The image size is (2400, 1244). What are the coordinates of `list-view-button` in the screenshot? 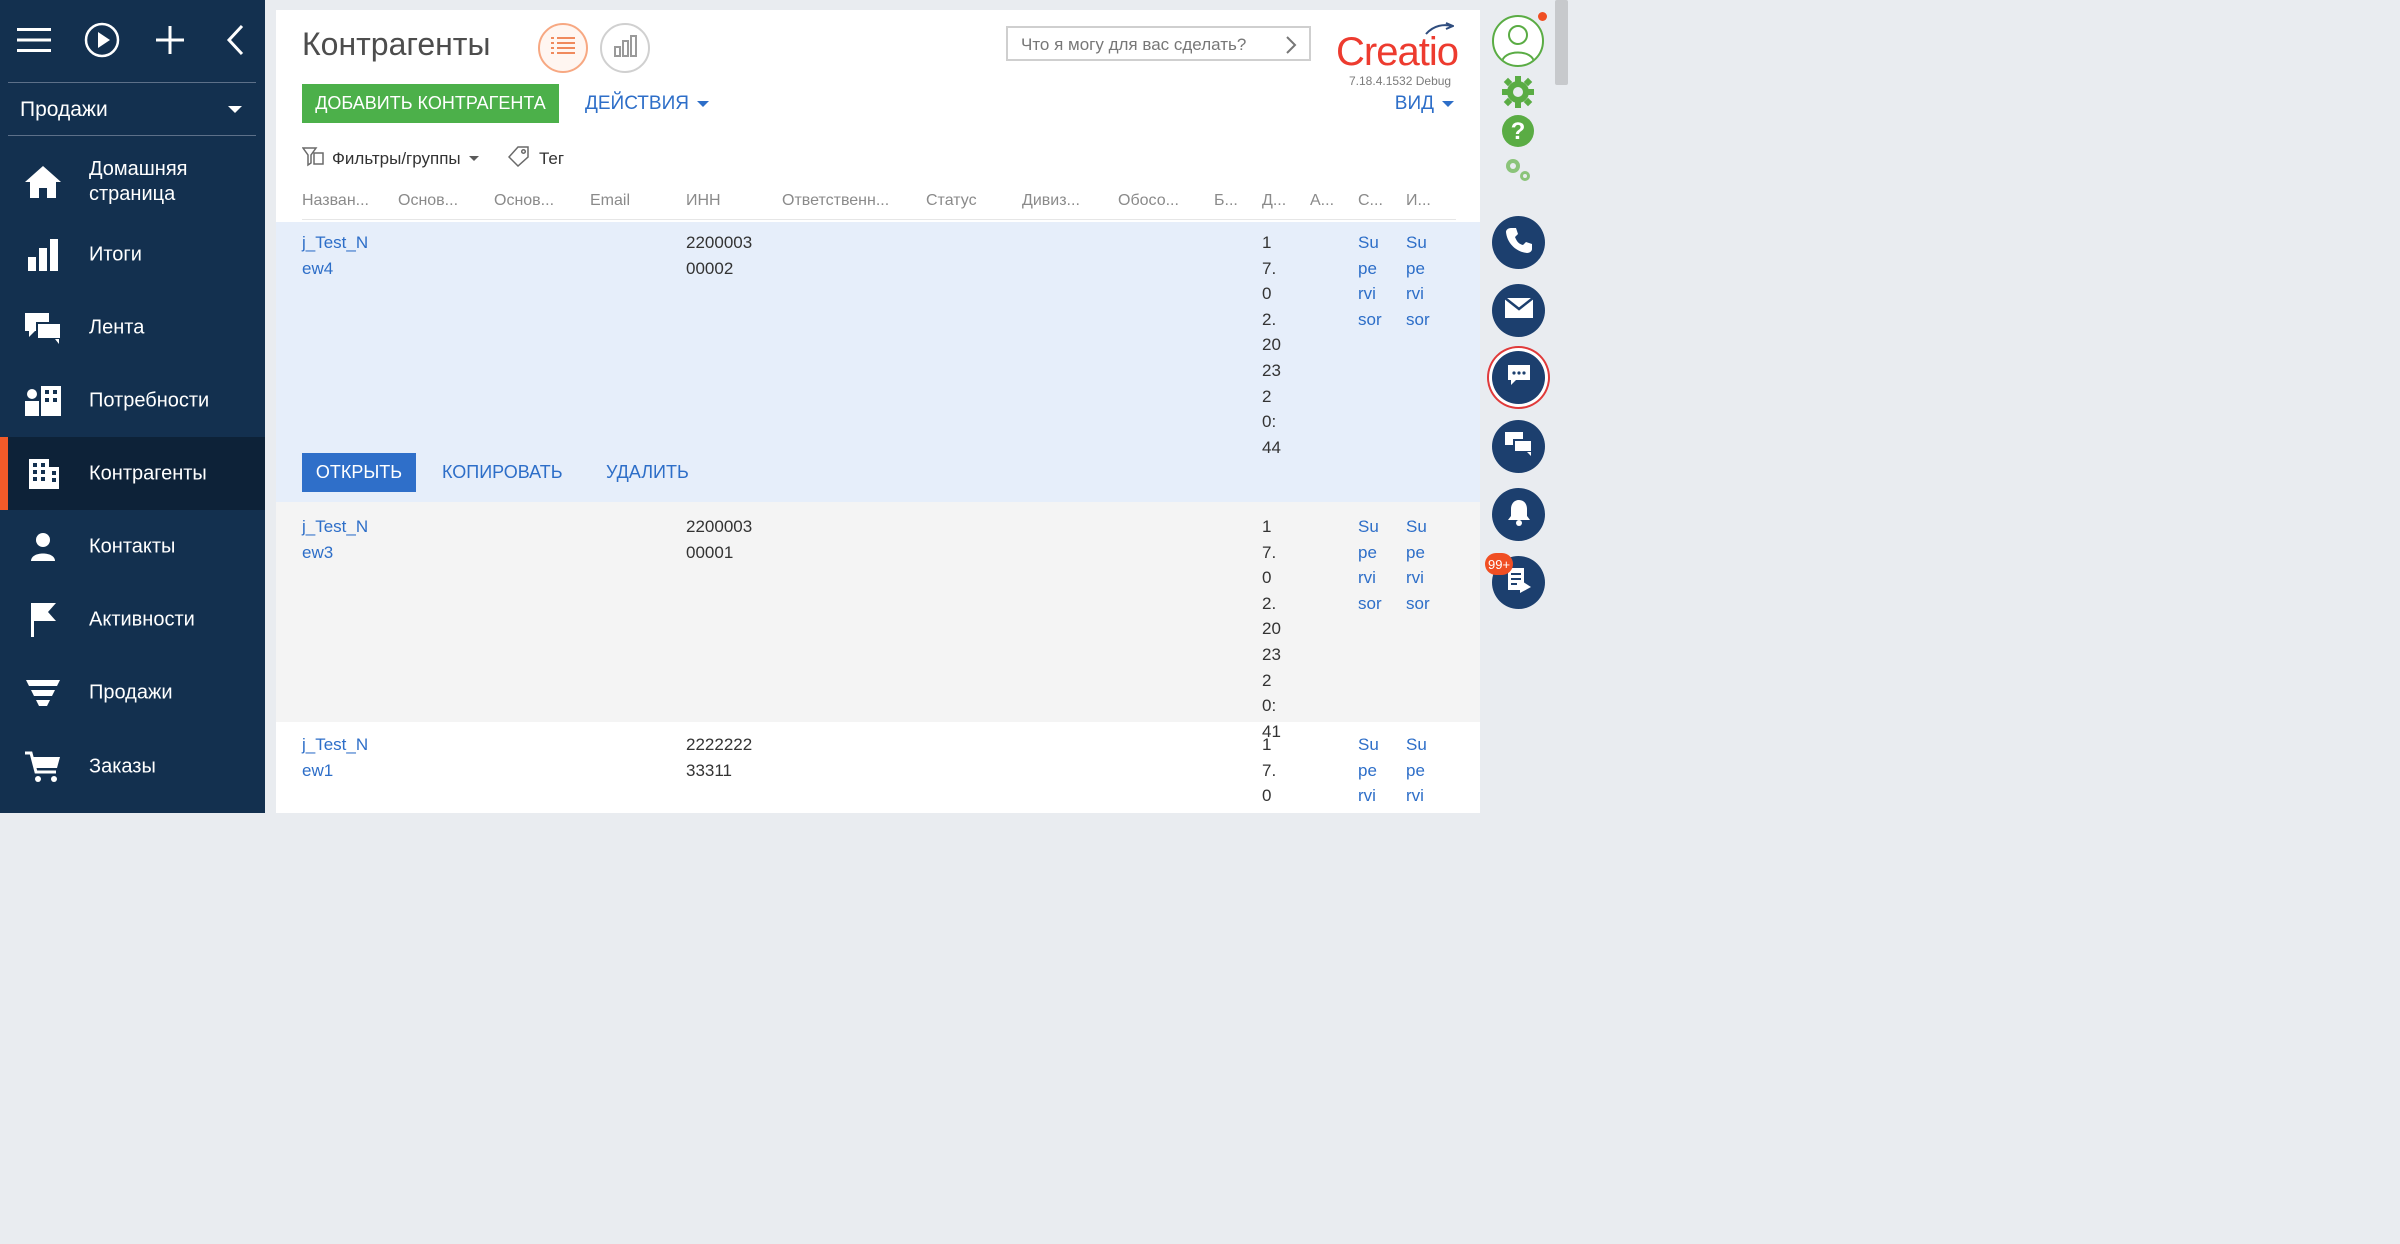 It's located at (563, 48).